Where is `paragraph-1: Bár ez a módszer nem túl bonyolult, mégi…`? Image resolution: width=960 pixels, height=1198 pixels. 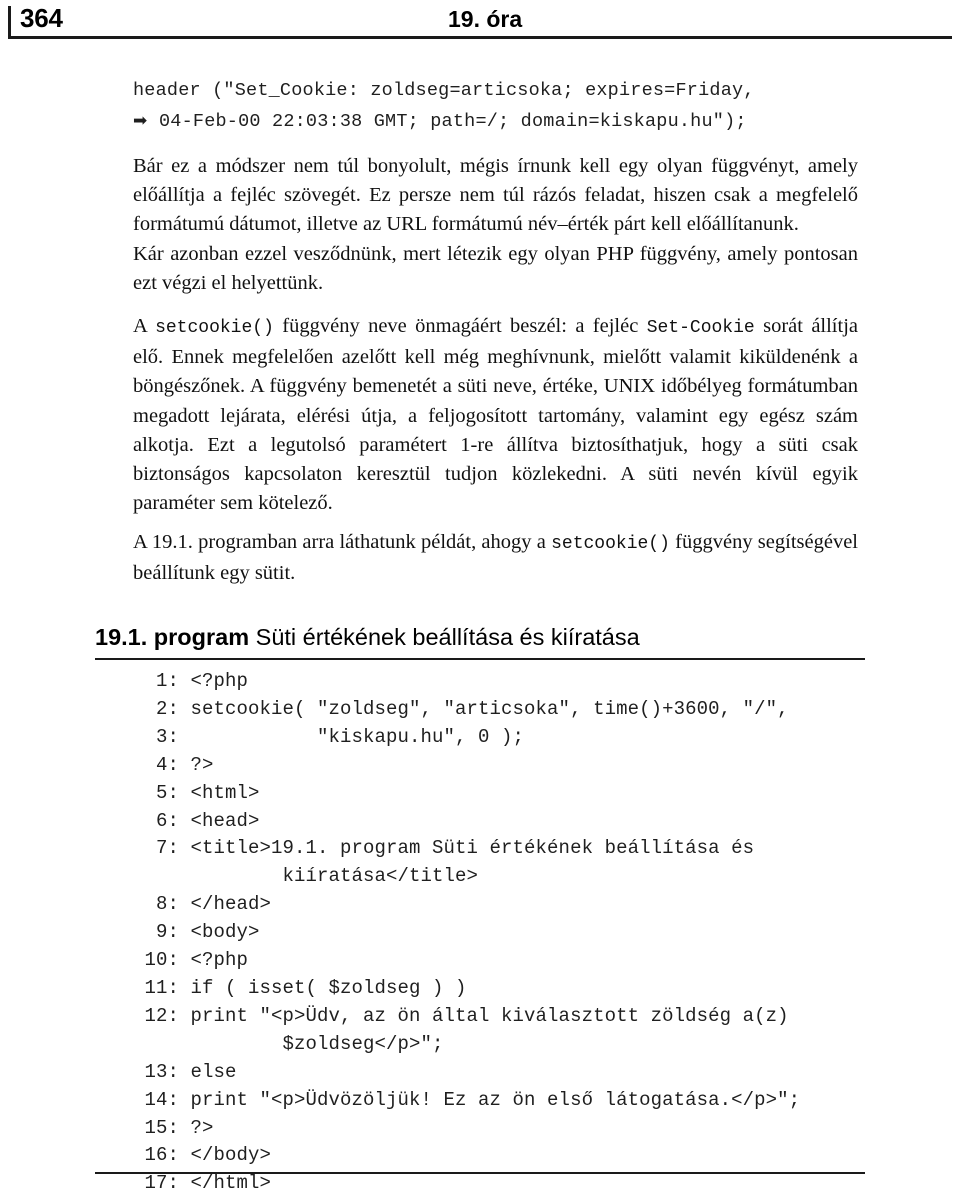
paragraph-1: Bár ez a módszer nem túl bonyolult, mégi… is located at coordinates (495, 196).